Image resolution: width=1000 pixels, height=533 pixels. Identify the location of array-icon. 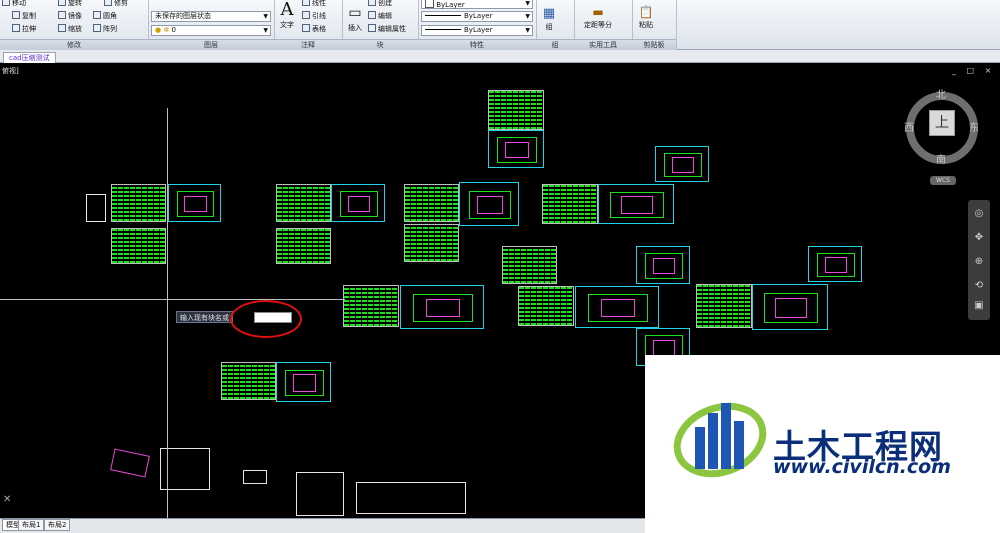
(97, 28).